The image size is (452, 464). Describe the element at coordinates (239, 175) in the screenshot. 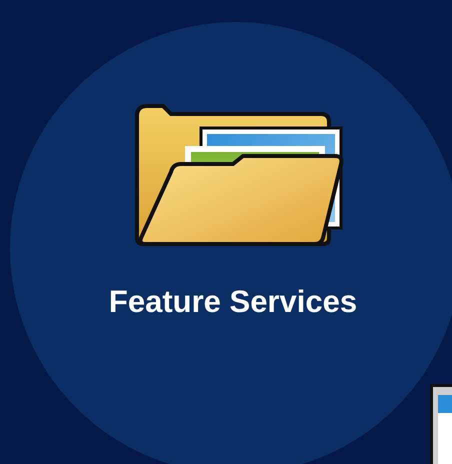

I see `folder-icon` at that location.